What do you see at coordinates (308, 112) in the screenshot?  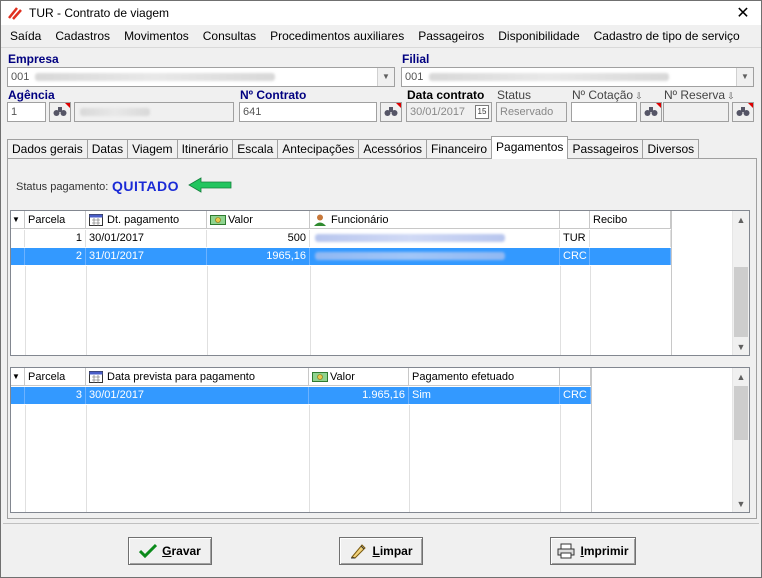 I see `contrato-input: 641` at bounding box center [308, 112].